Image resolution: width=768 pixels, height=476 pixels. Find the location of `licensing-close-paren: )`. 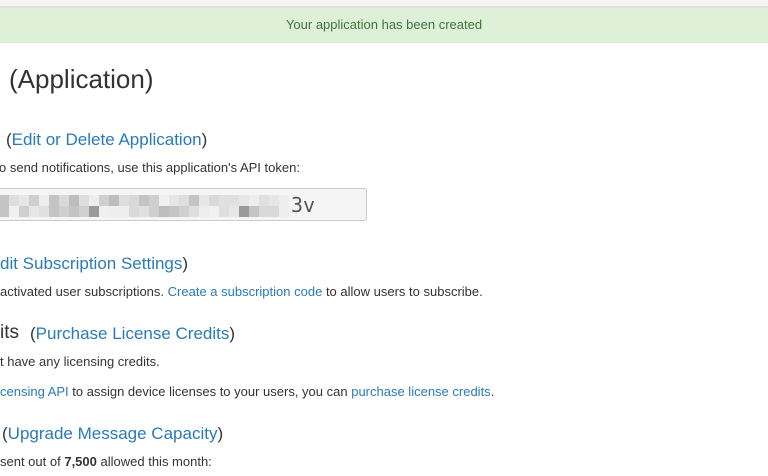

licensing-close-paren: ) is located at coordinates (232, 333).